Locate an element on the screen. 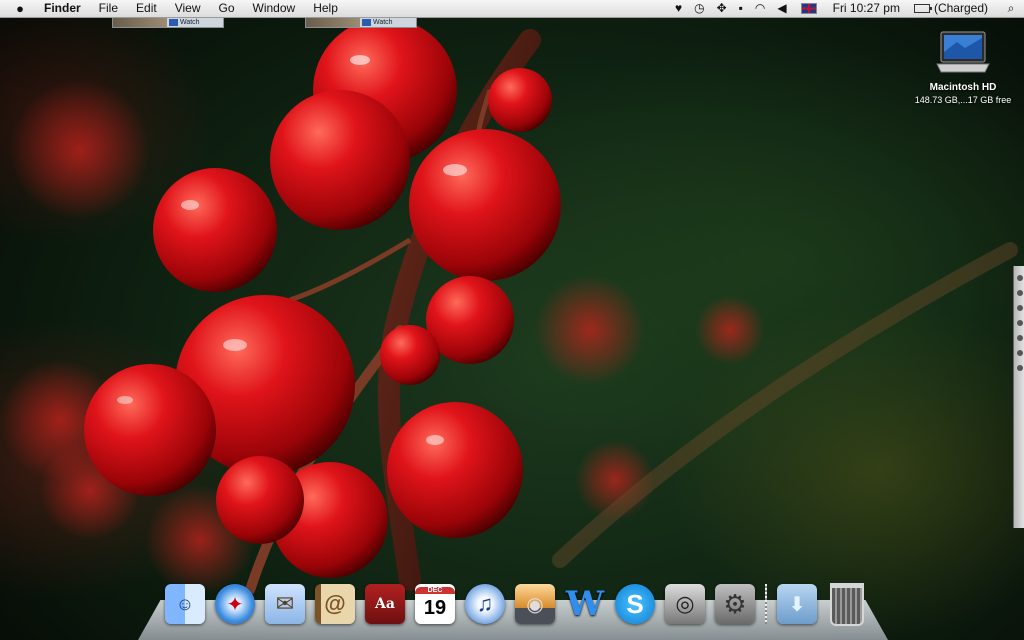  menu-help: Help is located at coordinates (325, 8).